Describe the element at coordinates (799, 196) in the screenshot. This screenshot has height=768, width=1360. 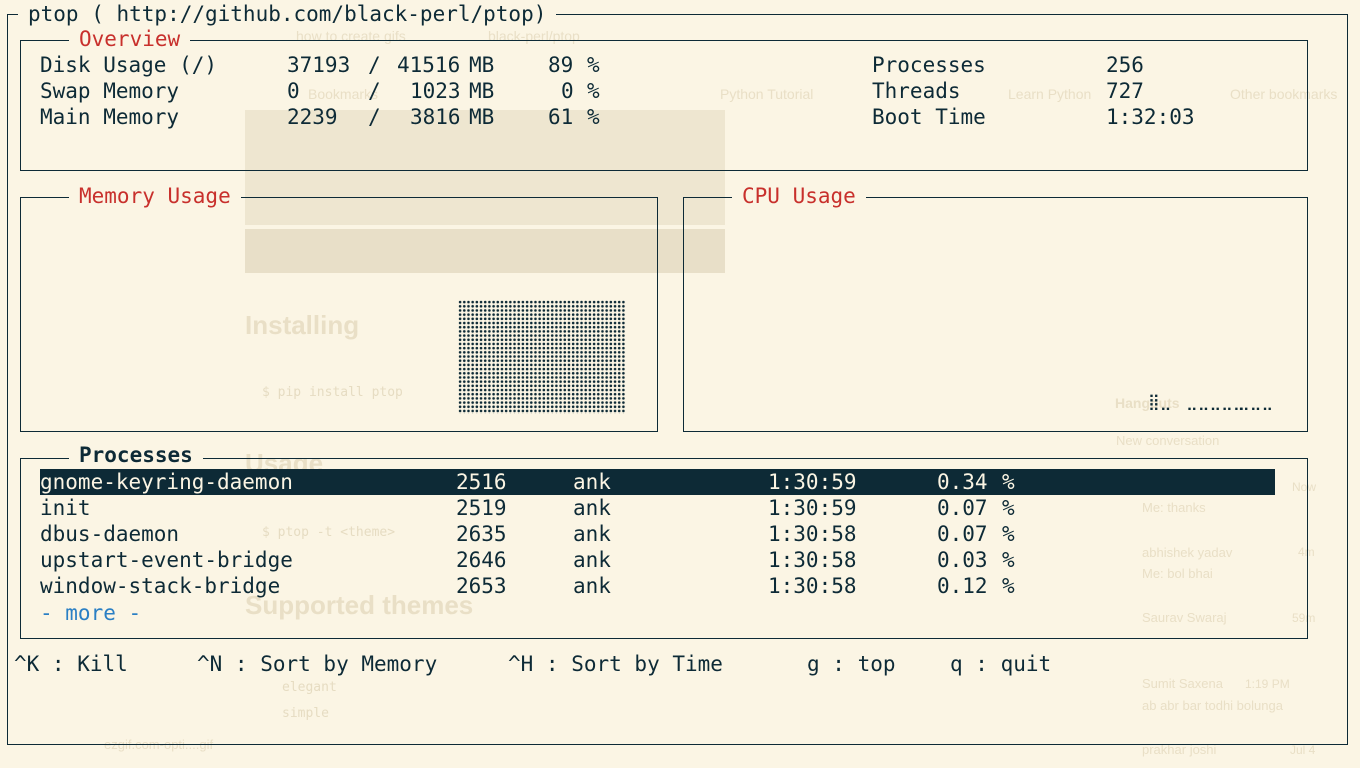
I see `cpu-usage-title: CPU Usage` at that location.